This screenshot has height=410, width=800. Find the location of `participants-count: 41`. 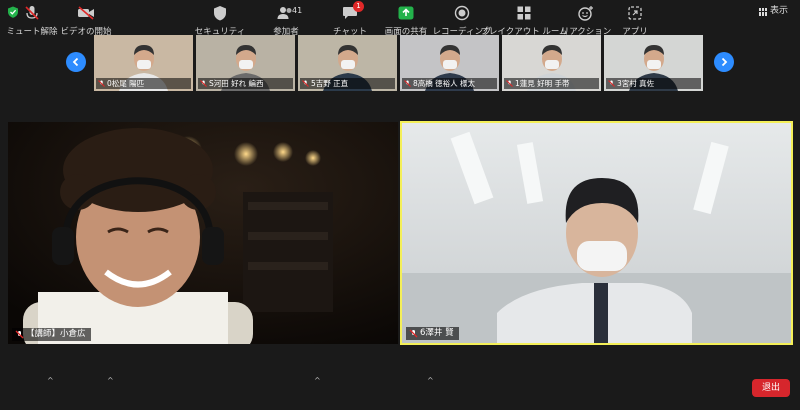

participants-count: 41 is located at coordinates (297, 10).